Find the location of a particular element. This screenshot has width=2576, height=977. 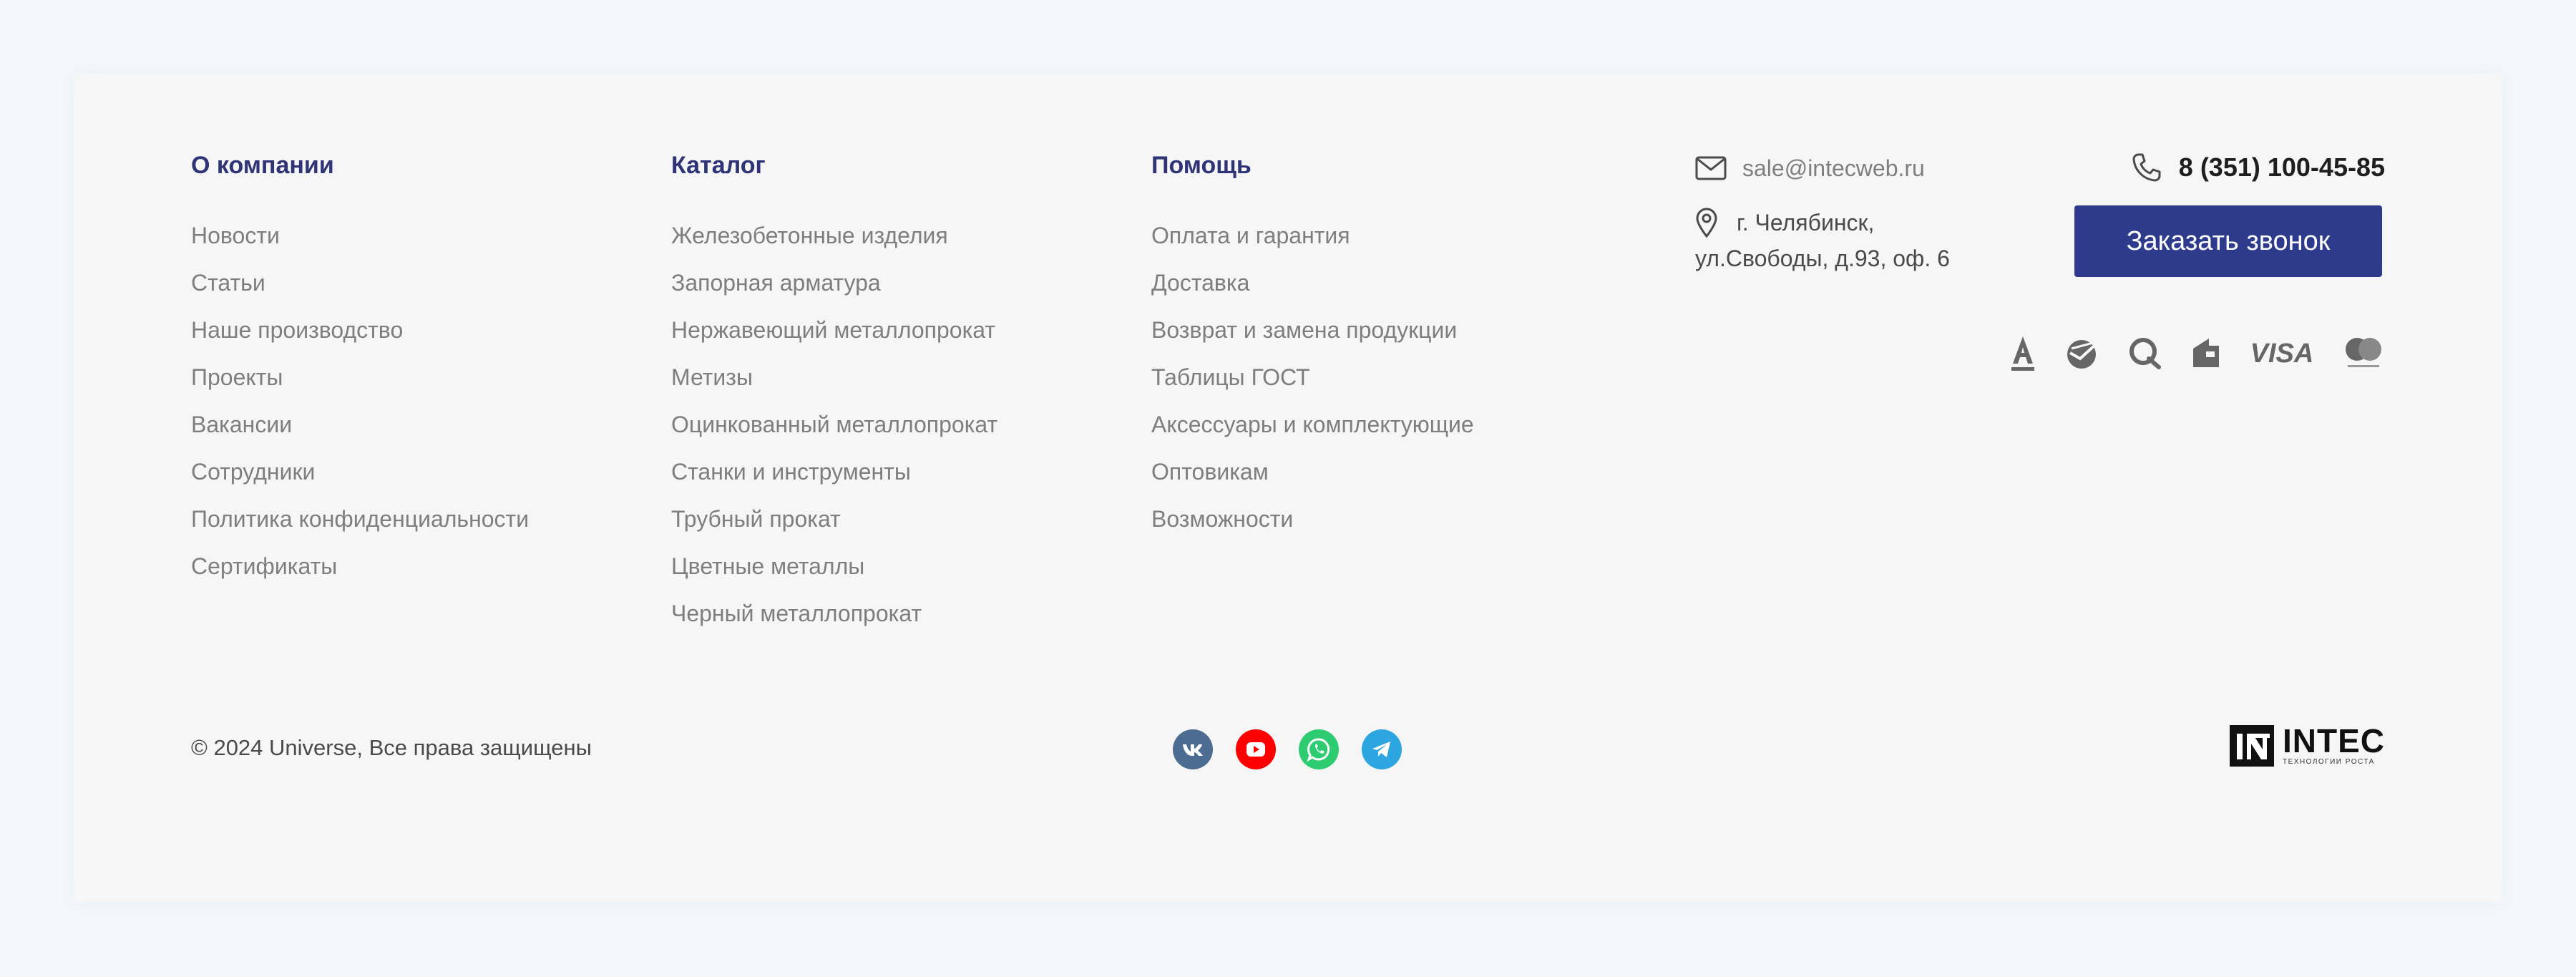

column-heading: Каталог is located at coordinates (834, 165).